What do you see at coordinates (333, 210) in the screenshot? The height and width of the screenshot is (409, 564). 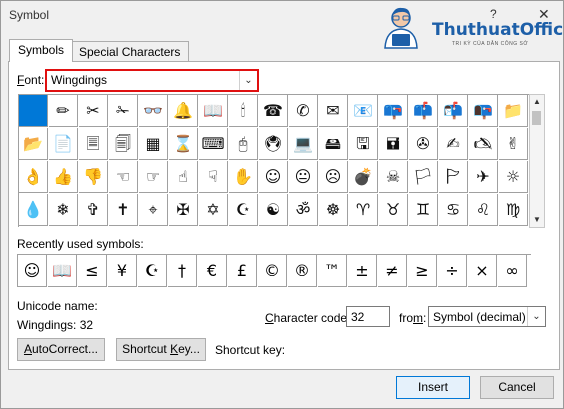 I see `symbol-cell: ☸` at bounding box center [333, 210].